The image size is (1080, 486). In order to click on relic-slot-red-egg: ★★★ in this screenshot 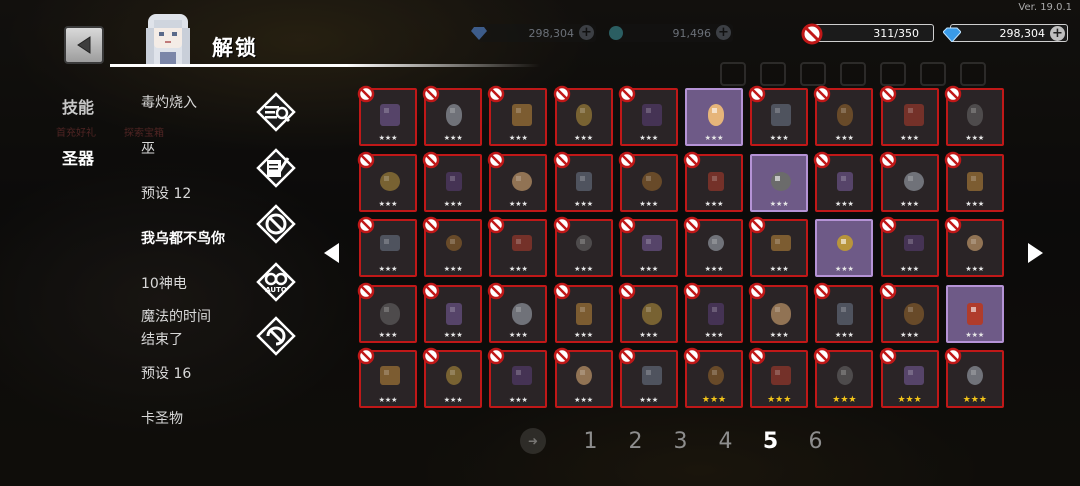, I will do `click(779, 182)`.